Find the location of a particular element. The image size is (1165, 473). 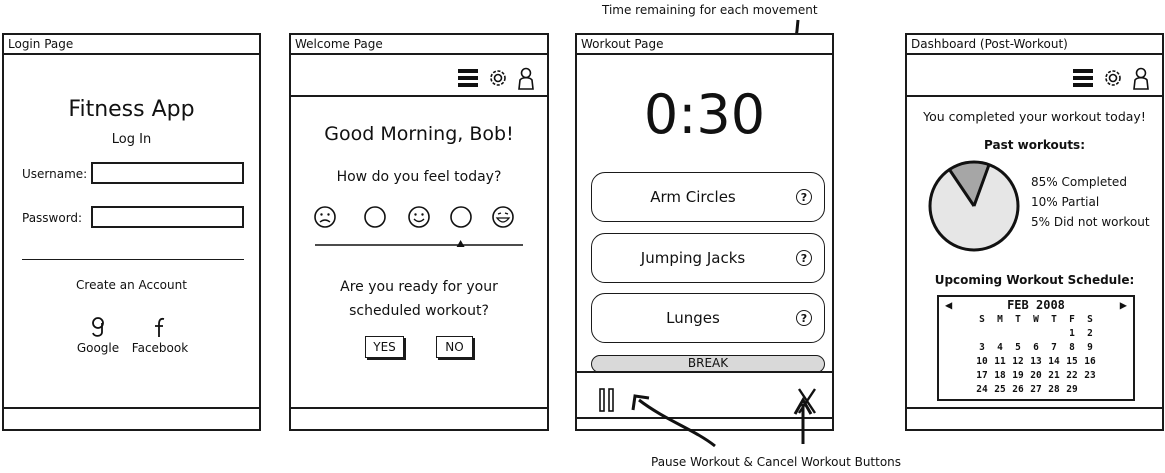

next-month-icon: ▶ is located at coordinates (1123, 305).